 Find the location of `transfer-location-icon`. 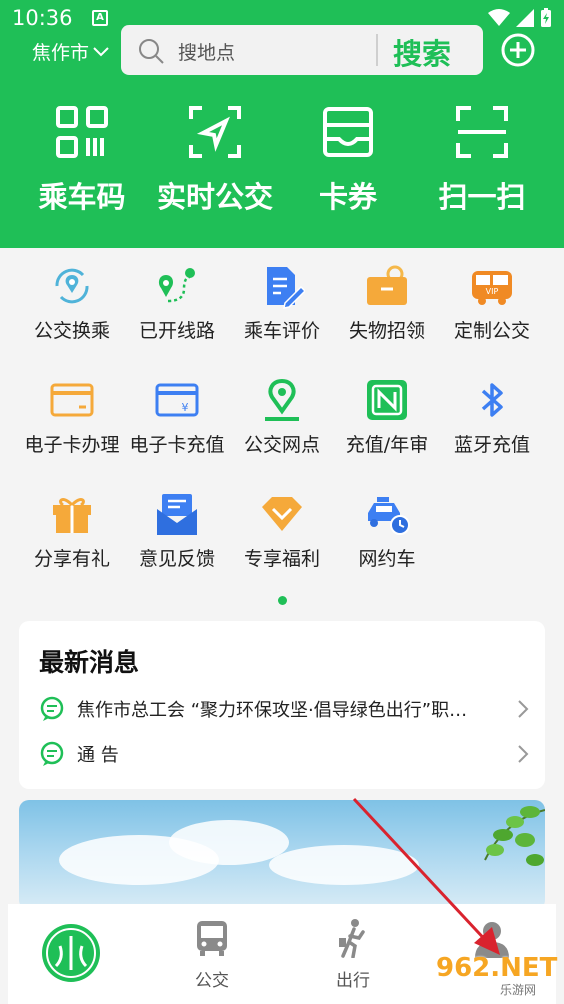

transfer-location-icon is located at coordinates (72, 286).